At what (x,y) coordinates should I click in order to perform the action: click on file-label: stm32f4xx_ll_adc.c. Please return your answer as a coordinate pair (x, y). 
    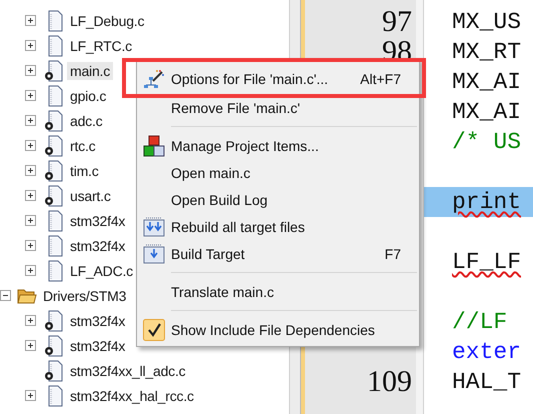
    Looking at the image, I should click on (127, 371).